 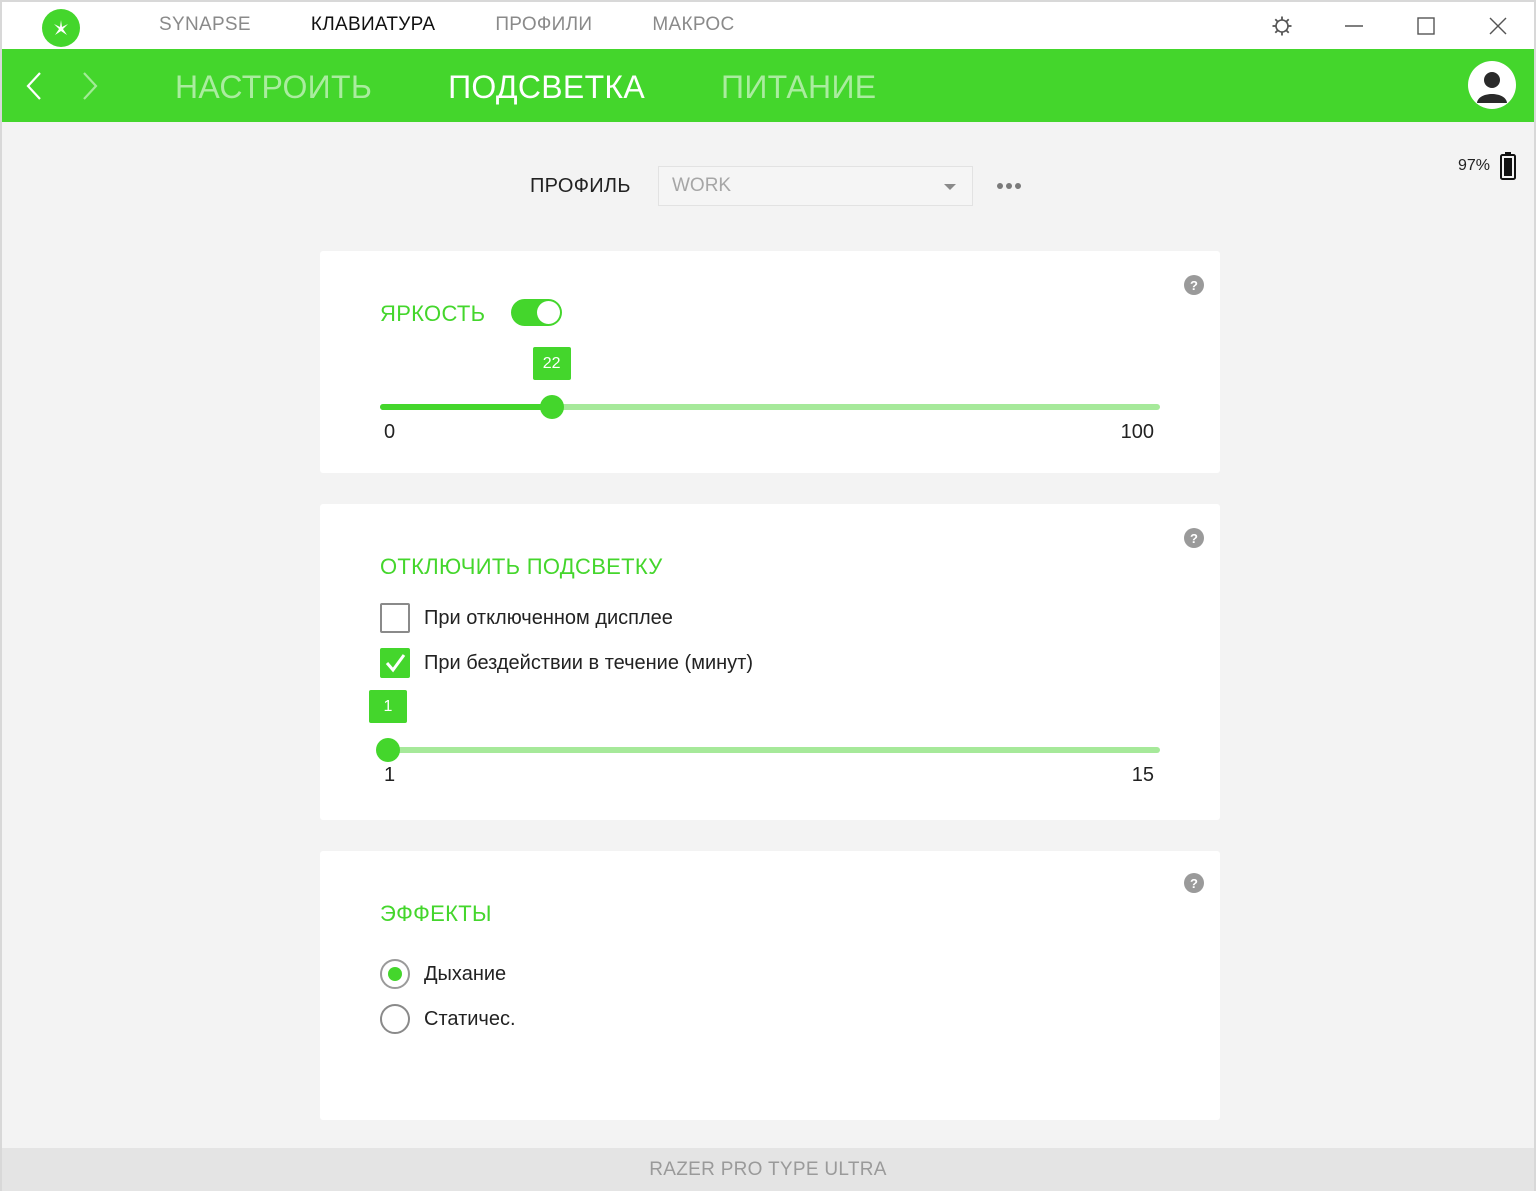 What do you see at coordinates (588, 662) in the screenshot?
I see `idle-label: При бездействии в течение (минут)` at bounding box center [588, 662].